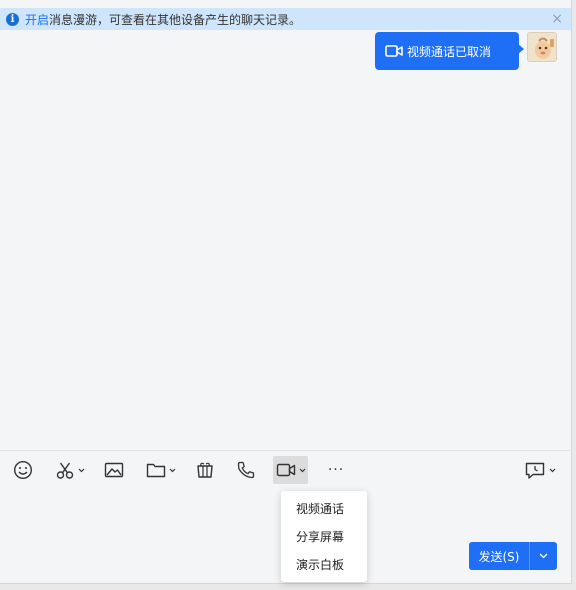 The height and width of the screenshot is (590, 576). I want to click on video-call-button, so click(290, 470).